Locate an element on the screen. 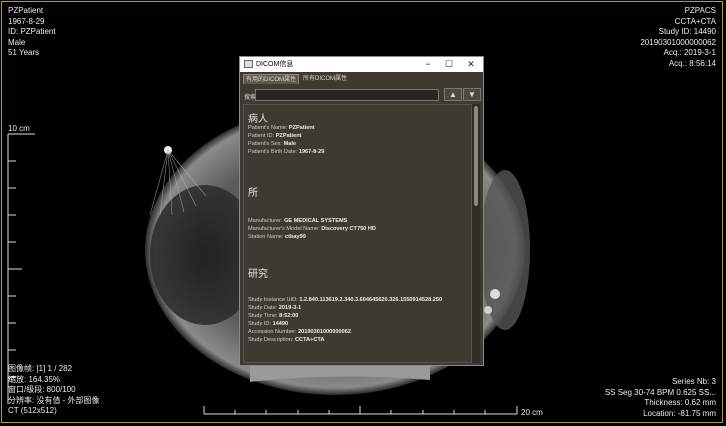  slice-location: Location: -81.75 mm is located at coordinates (679, 413).